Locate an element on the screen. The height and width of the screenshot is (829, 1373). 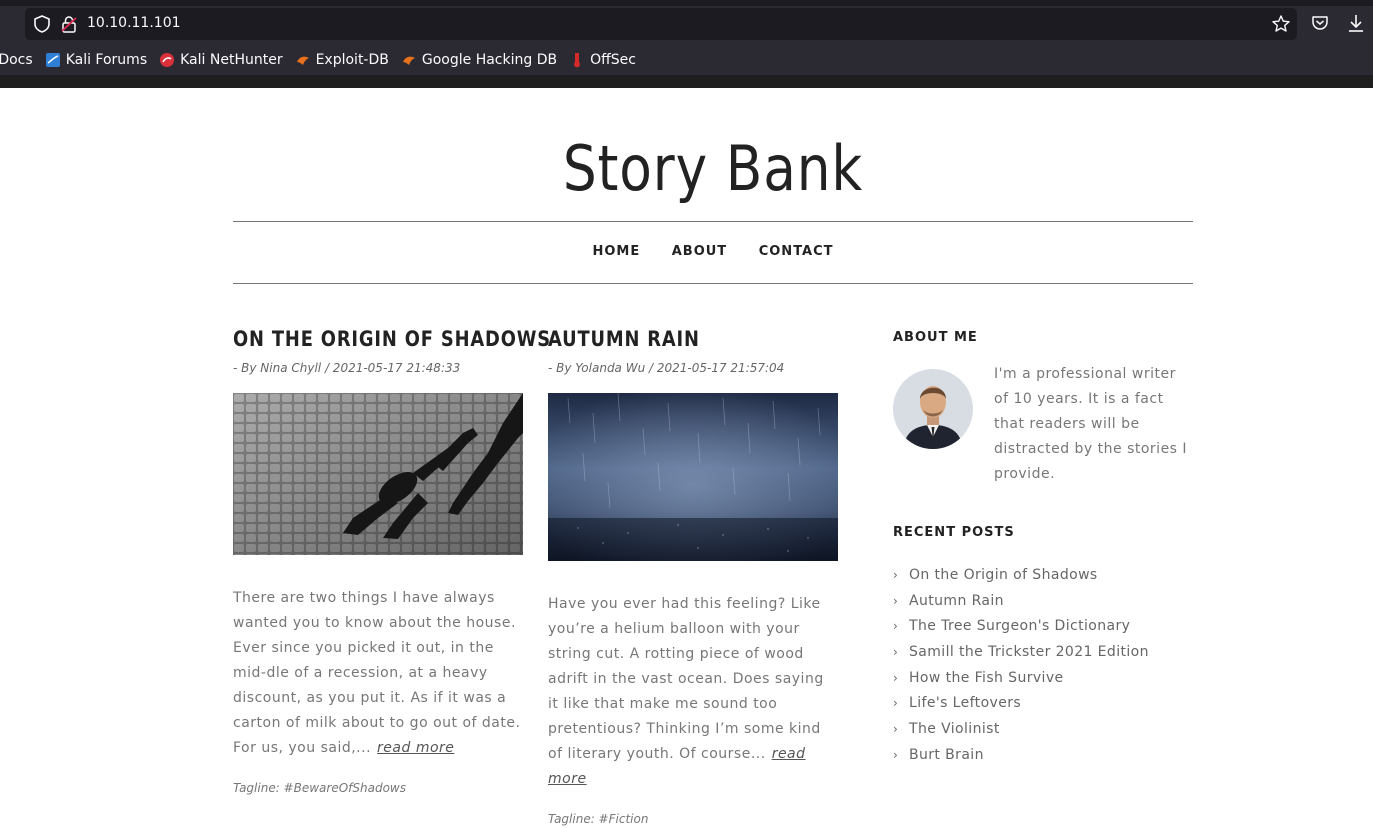
nav-home: HOME is located at coordinates (616, 251).